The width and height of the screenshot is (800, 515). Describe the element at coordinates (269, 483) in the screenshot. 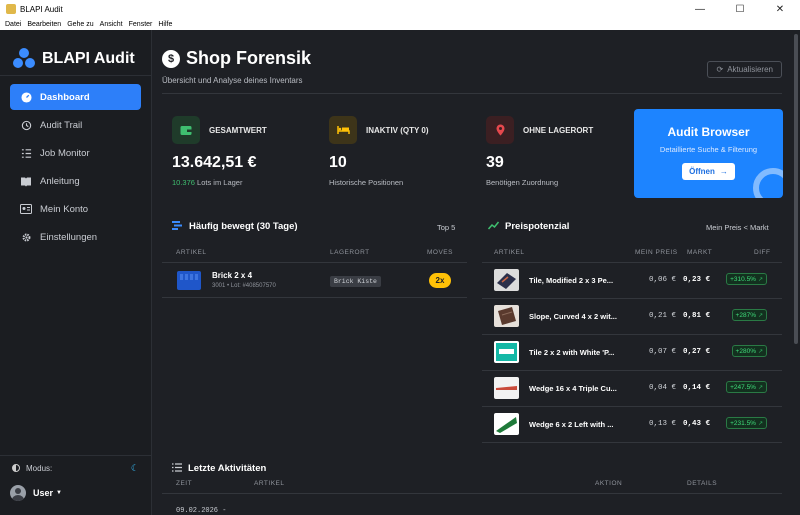

I see `col-artikel: ARTIKEL` at that location.